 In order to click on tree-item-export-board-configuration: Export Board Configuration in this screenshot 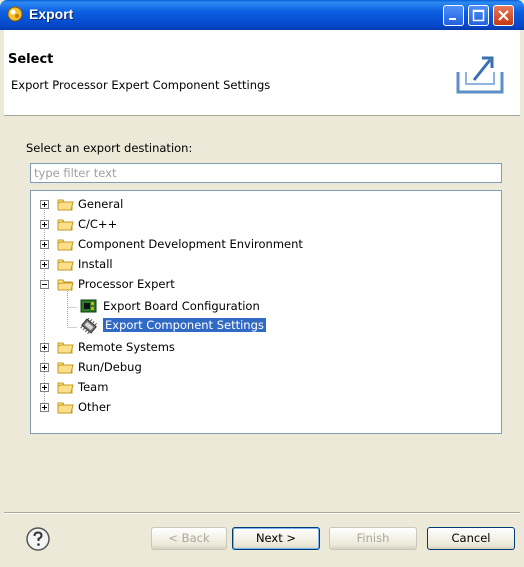, I will do `click(266, 306)`.